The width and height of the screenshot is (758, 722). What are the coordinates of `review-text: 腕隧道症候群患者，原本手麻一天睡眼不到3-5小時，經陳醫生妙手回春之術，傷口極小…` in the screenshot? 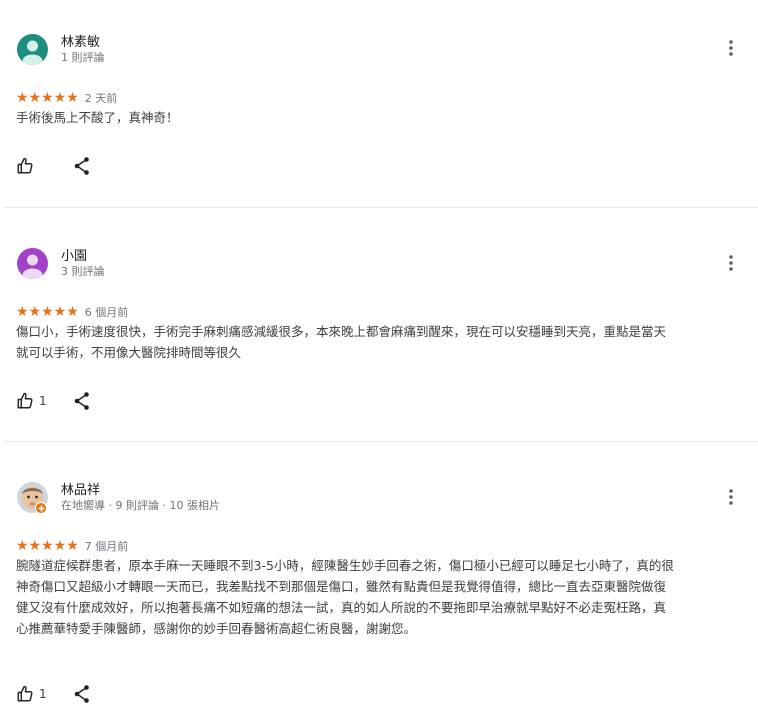 It's located at (345, 597).